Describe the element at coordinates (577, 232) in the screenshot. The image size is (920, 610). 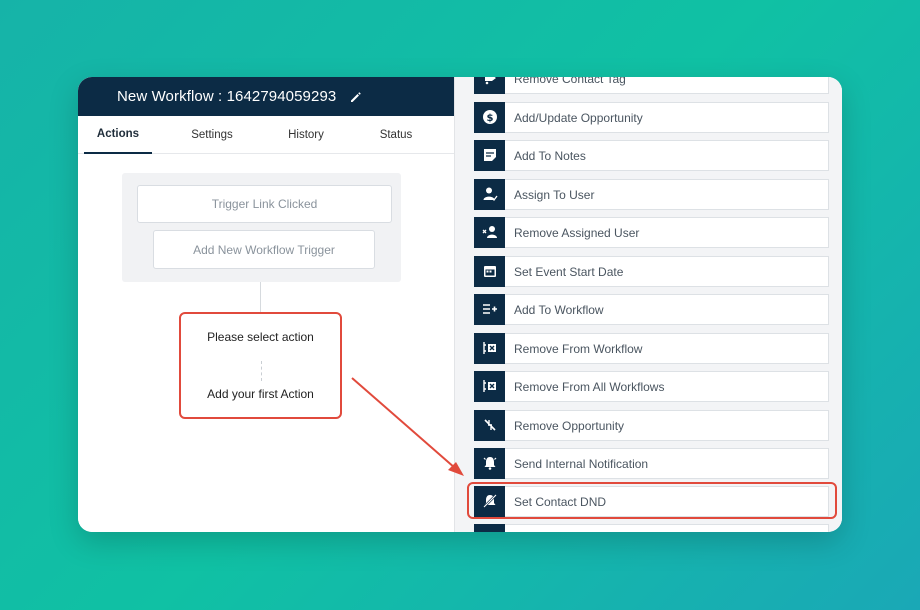
I see `action-item-label: Remove Assigned User` at that location.